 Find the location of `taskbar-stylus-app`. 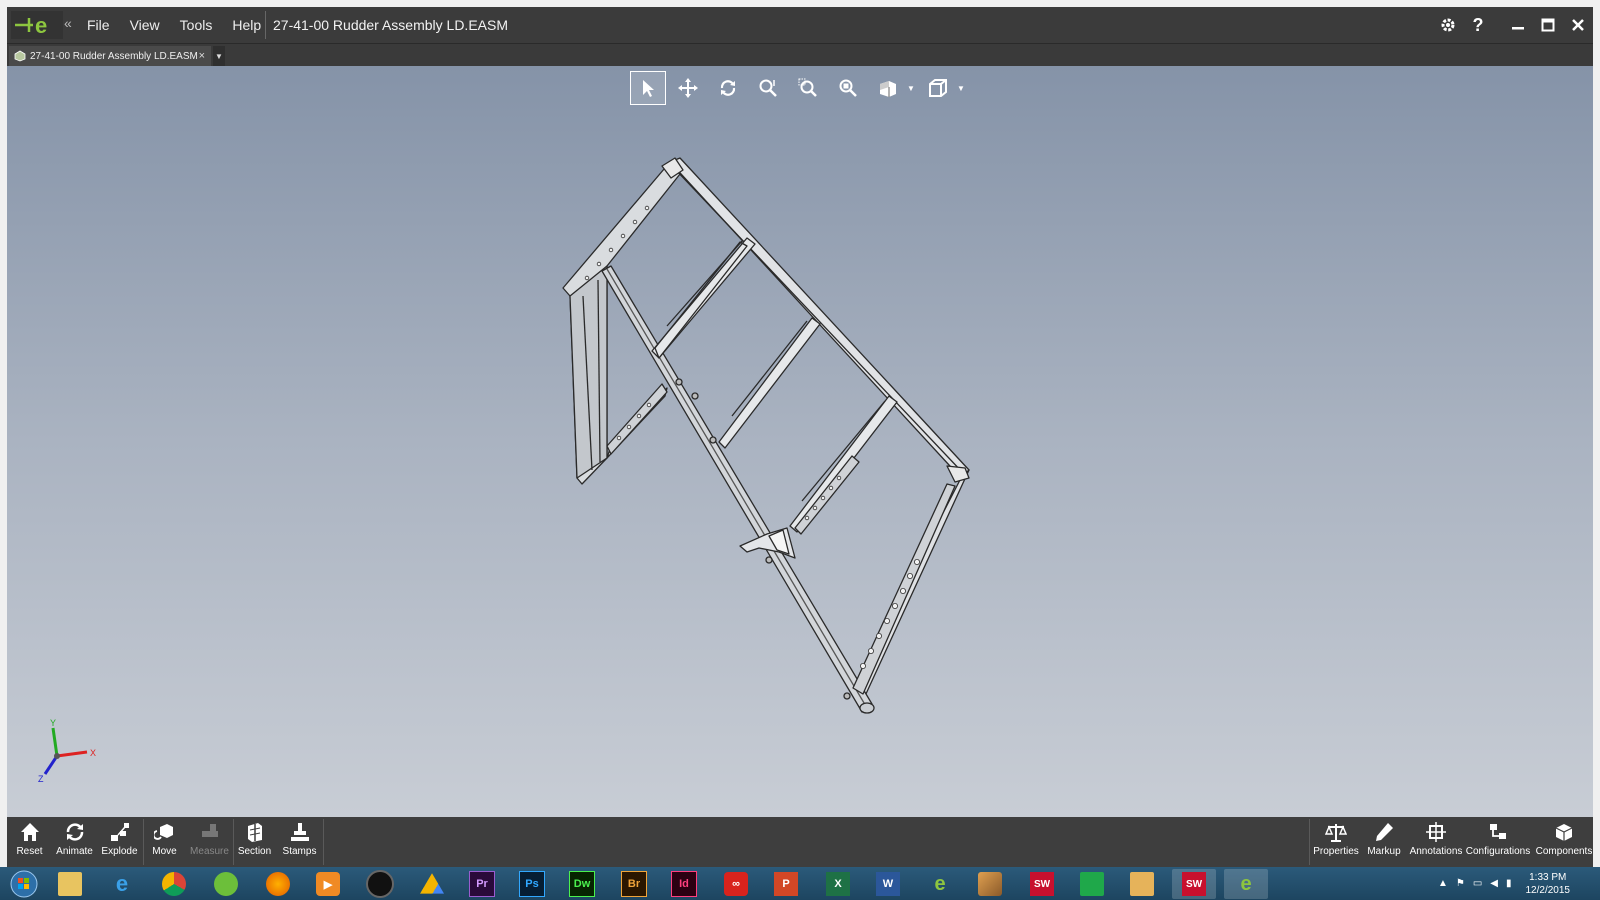

taskbar-stylus-app is located at coordinates (990, 884).